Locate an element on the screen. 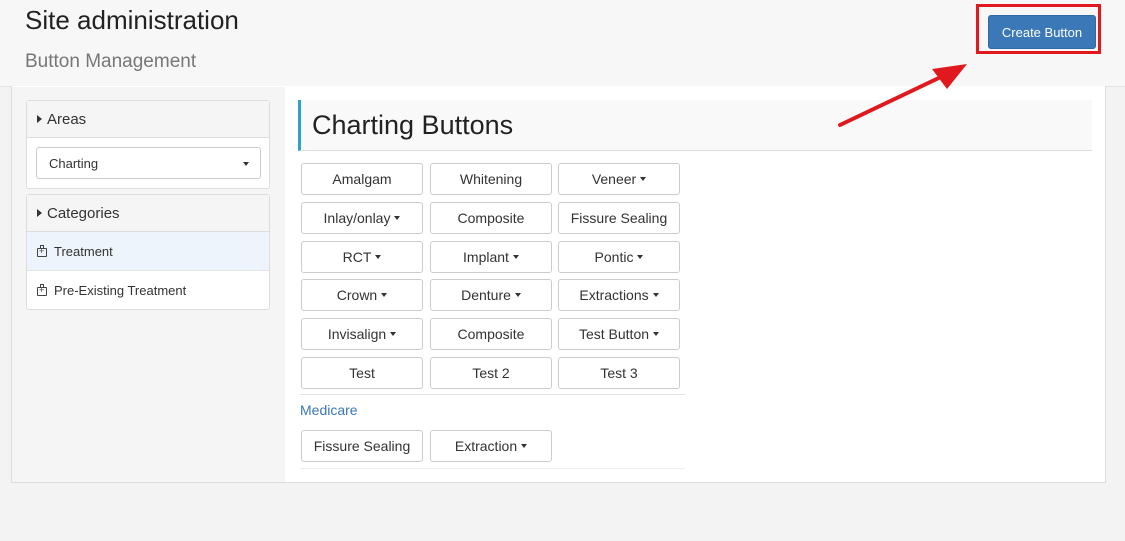  medicare-button: Extraction is located at coordinates (491, 446).